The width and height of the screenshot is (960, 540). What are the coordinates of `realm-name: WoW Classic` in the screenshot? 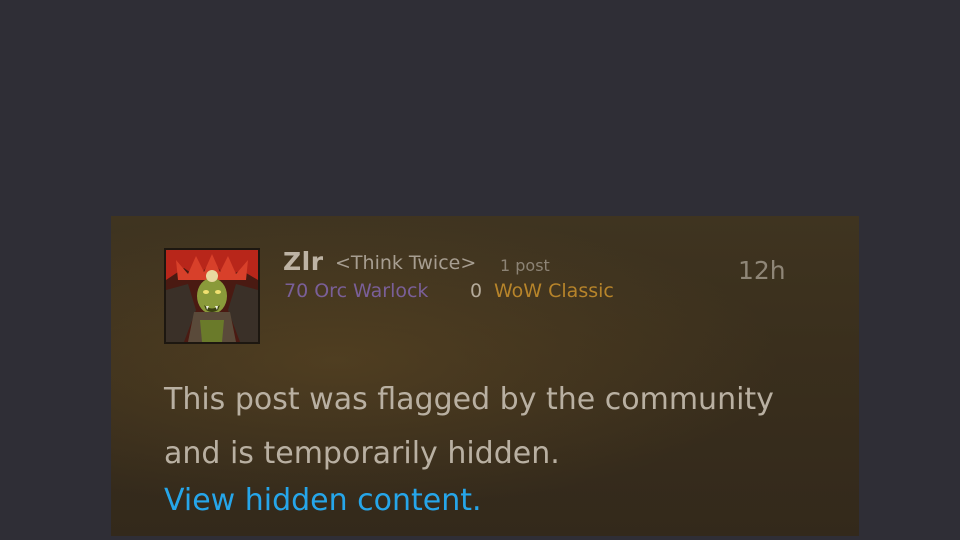 It's located at (554, 291).